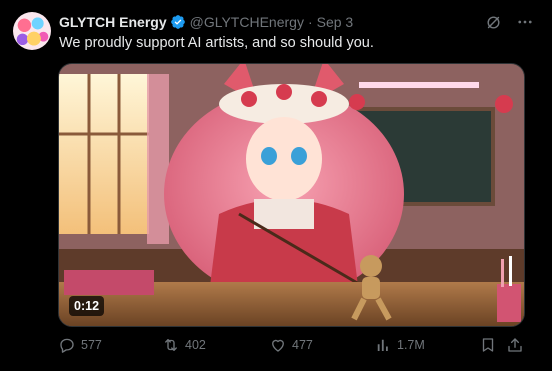 This screenshot has height=371, width=552. I want to click on more-icon, so click(525, 22).